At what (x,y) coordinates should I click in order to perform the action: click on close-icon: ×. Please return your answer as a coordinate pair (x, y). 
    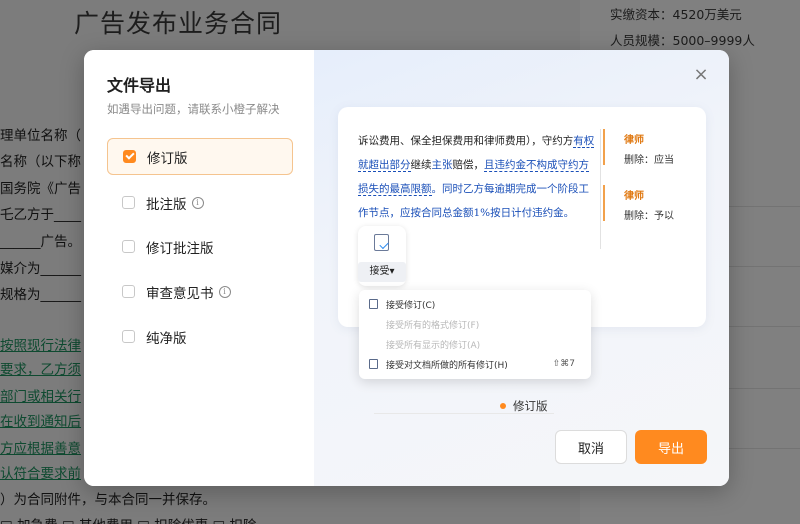
    Looking at the image, I should click on (701, 75).